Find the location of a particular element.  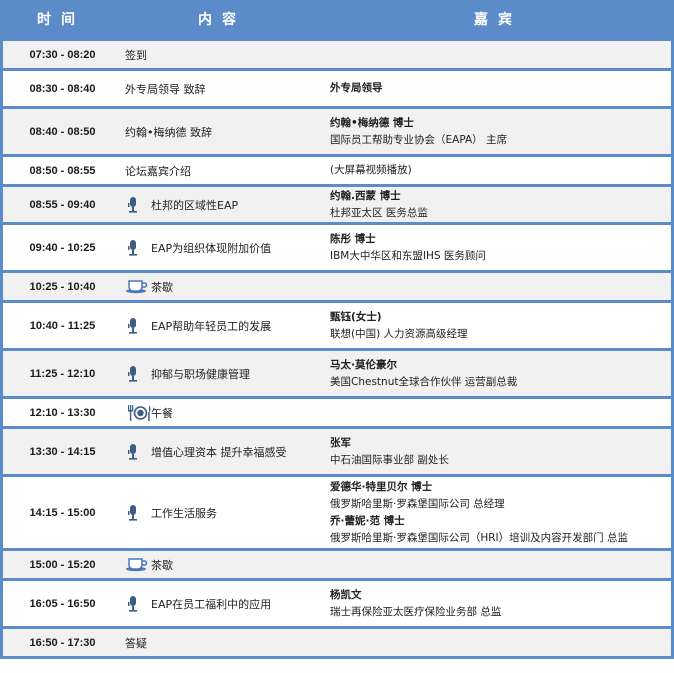

session-time: 10:40 - 11:25 is located at coordinates (62, 325).